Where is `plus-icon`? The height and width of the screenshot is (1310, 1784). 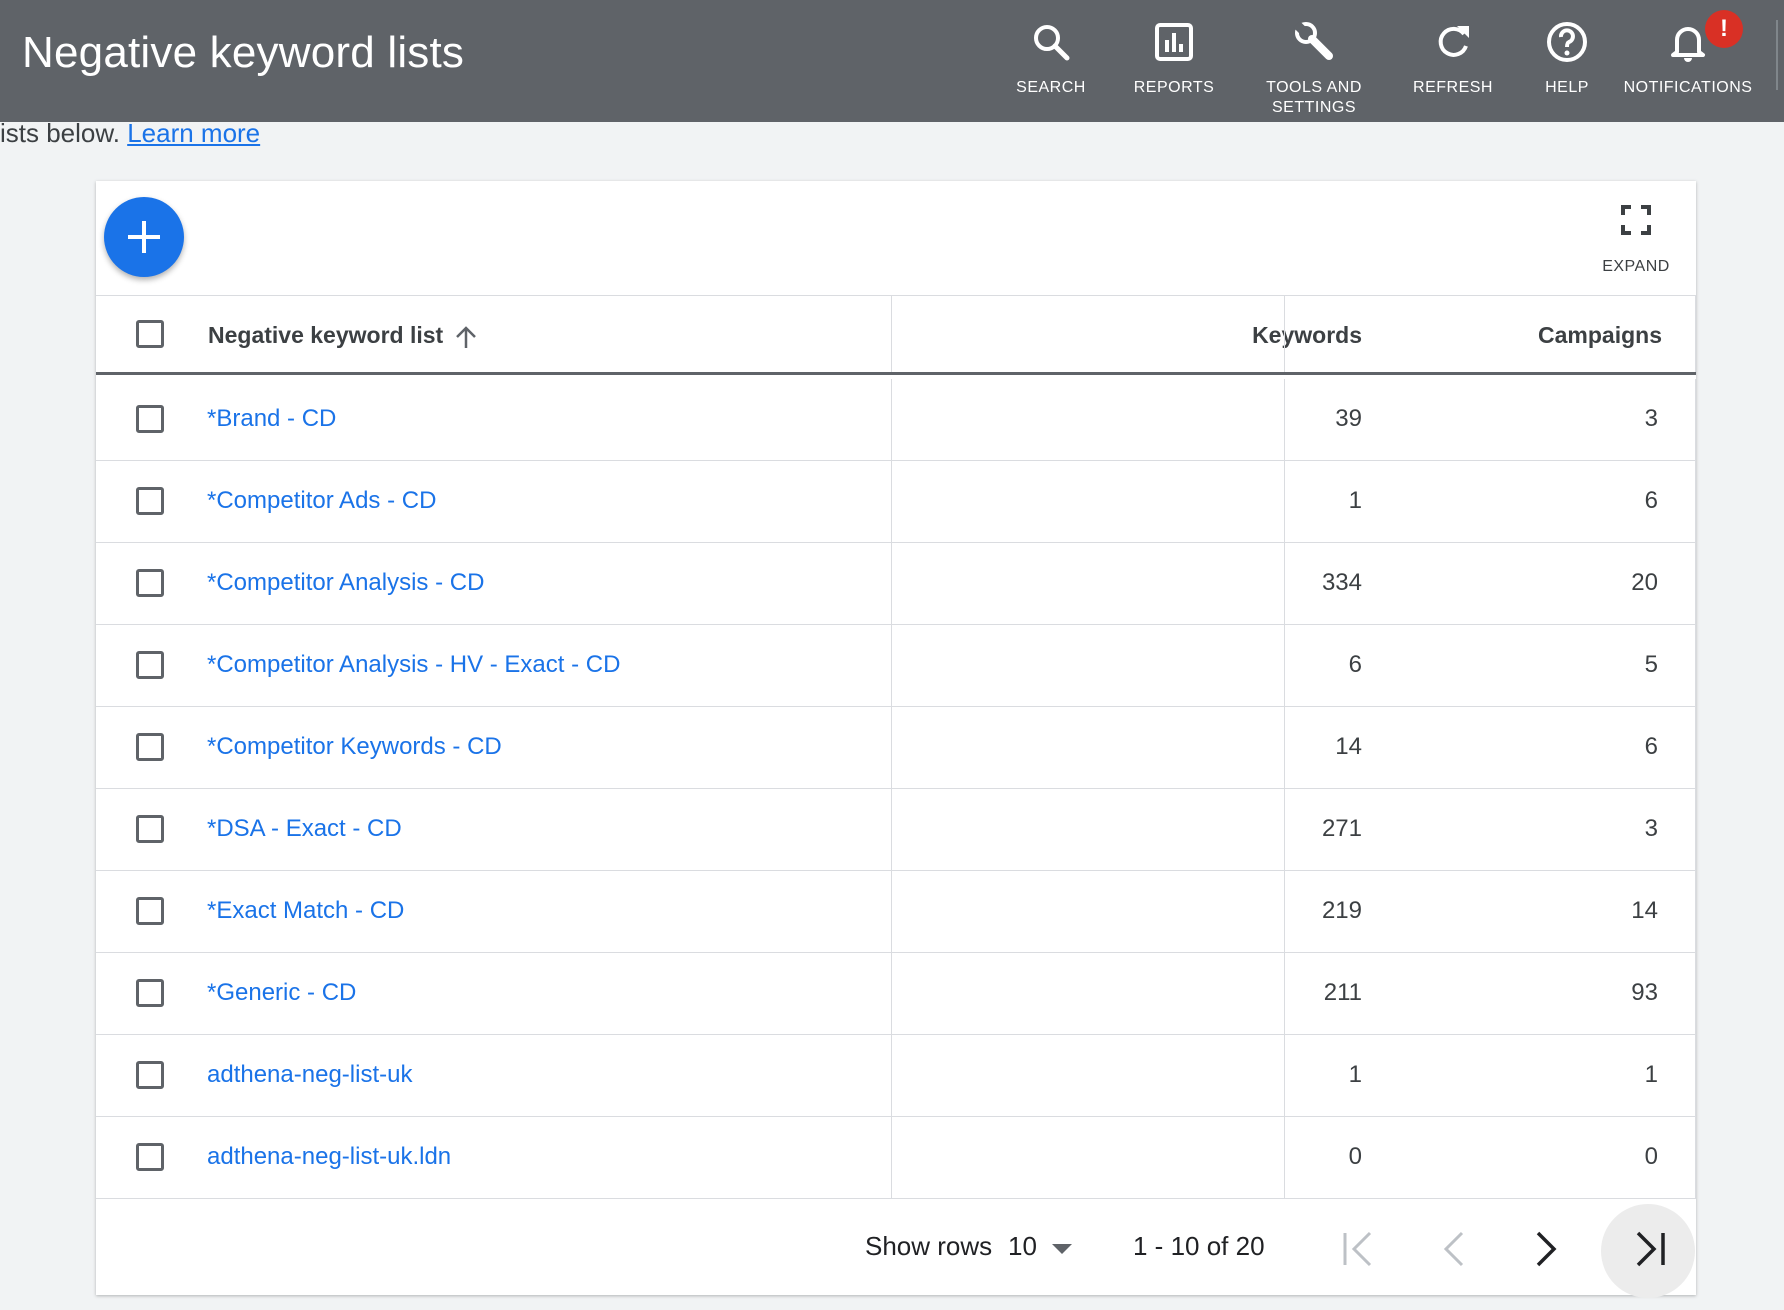 plus-icon is located at coordinates (144, 237).